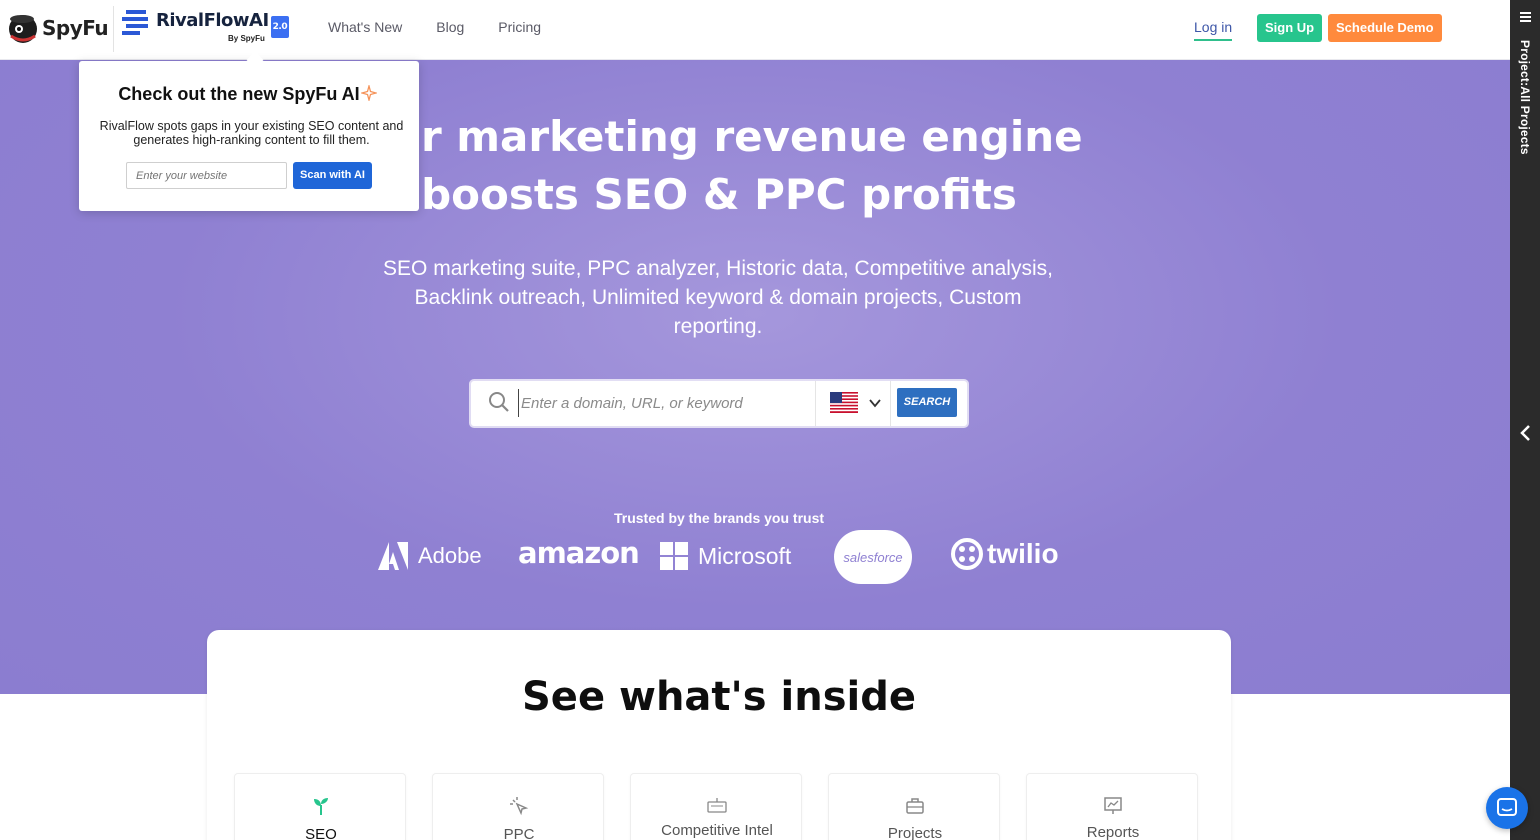  What do you see at coordinates (365, 27) in the screenshot?
I see `nav-whats-new: What's New` at bounding box center [365, 27].